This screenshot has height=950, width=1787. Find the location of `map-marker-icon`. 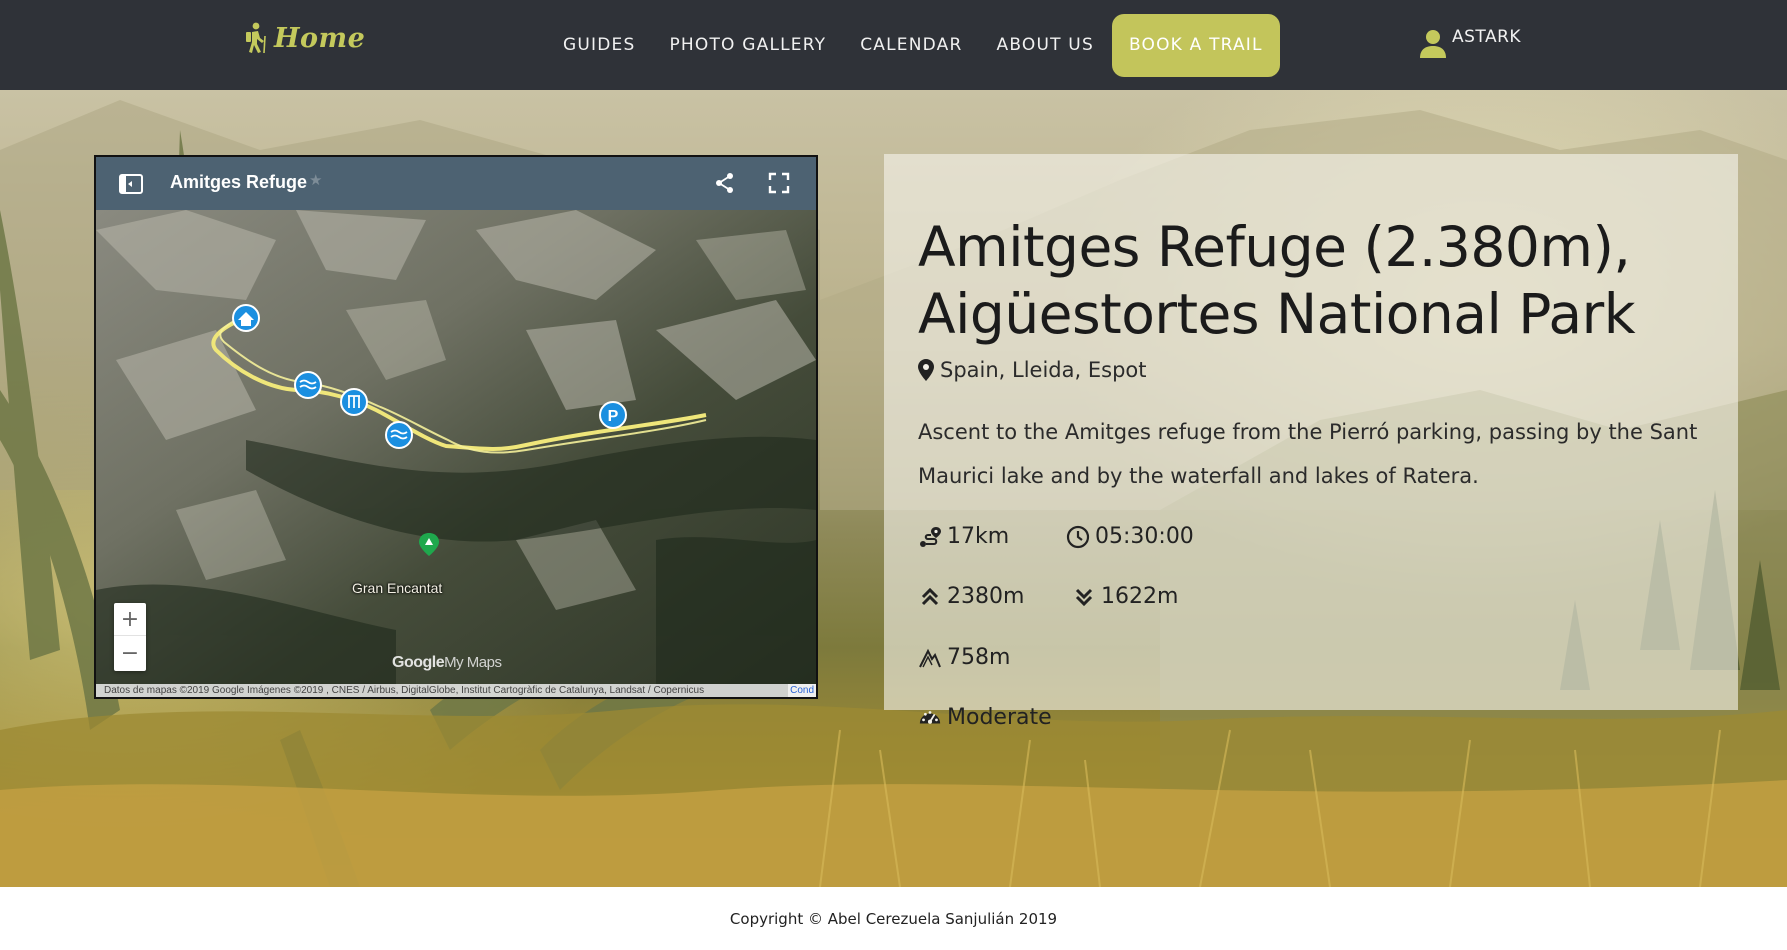

map-marker-icon is located at coordinates (926, 370).